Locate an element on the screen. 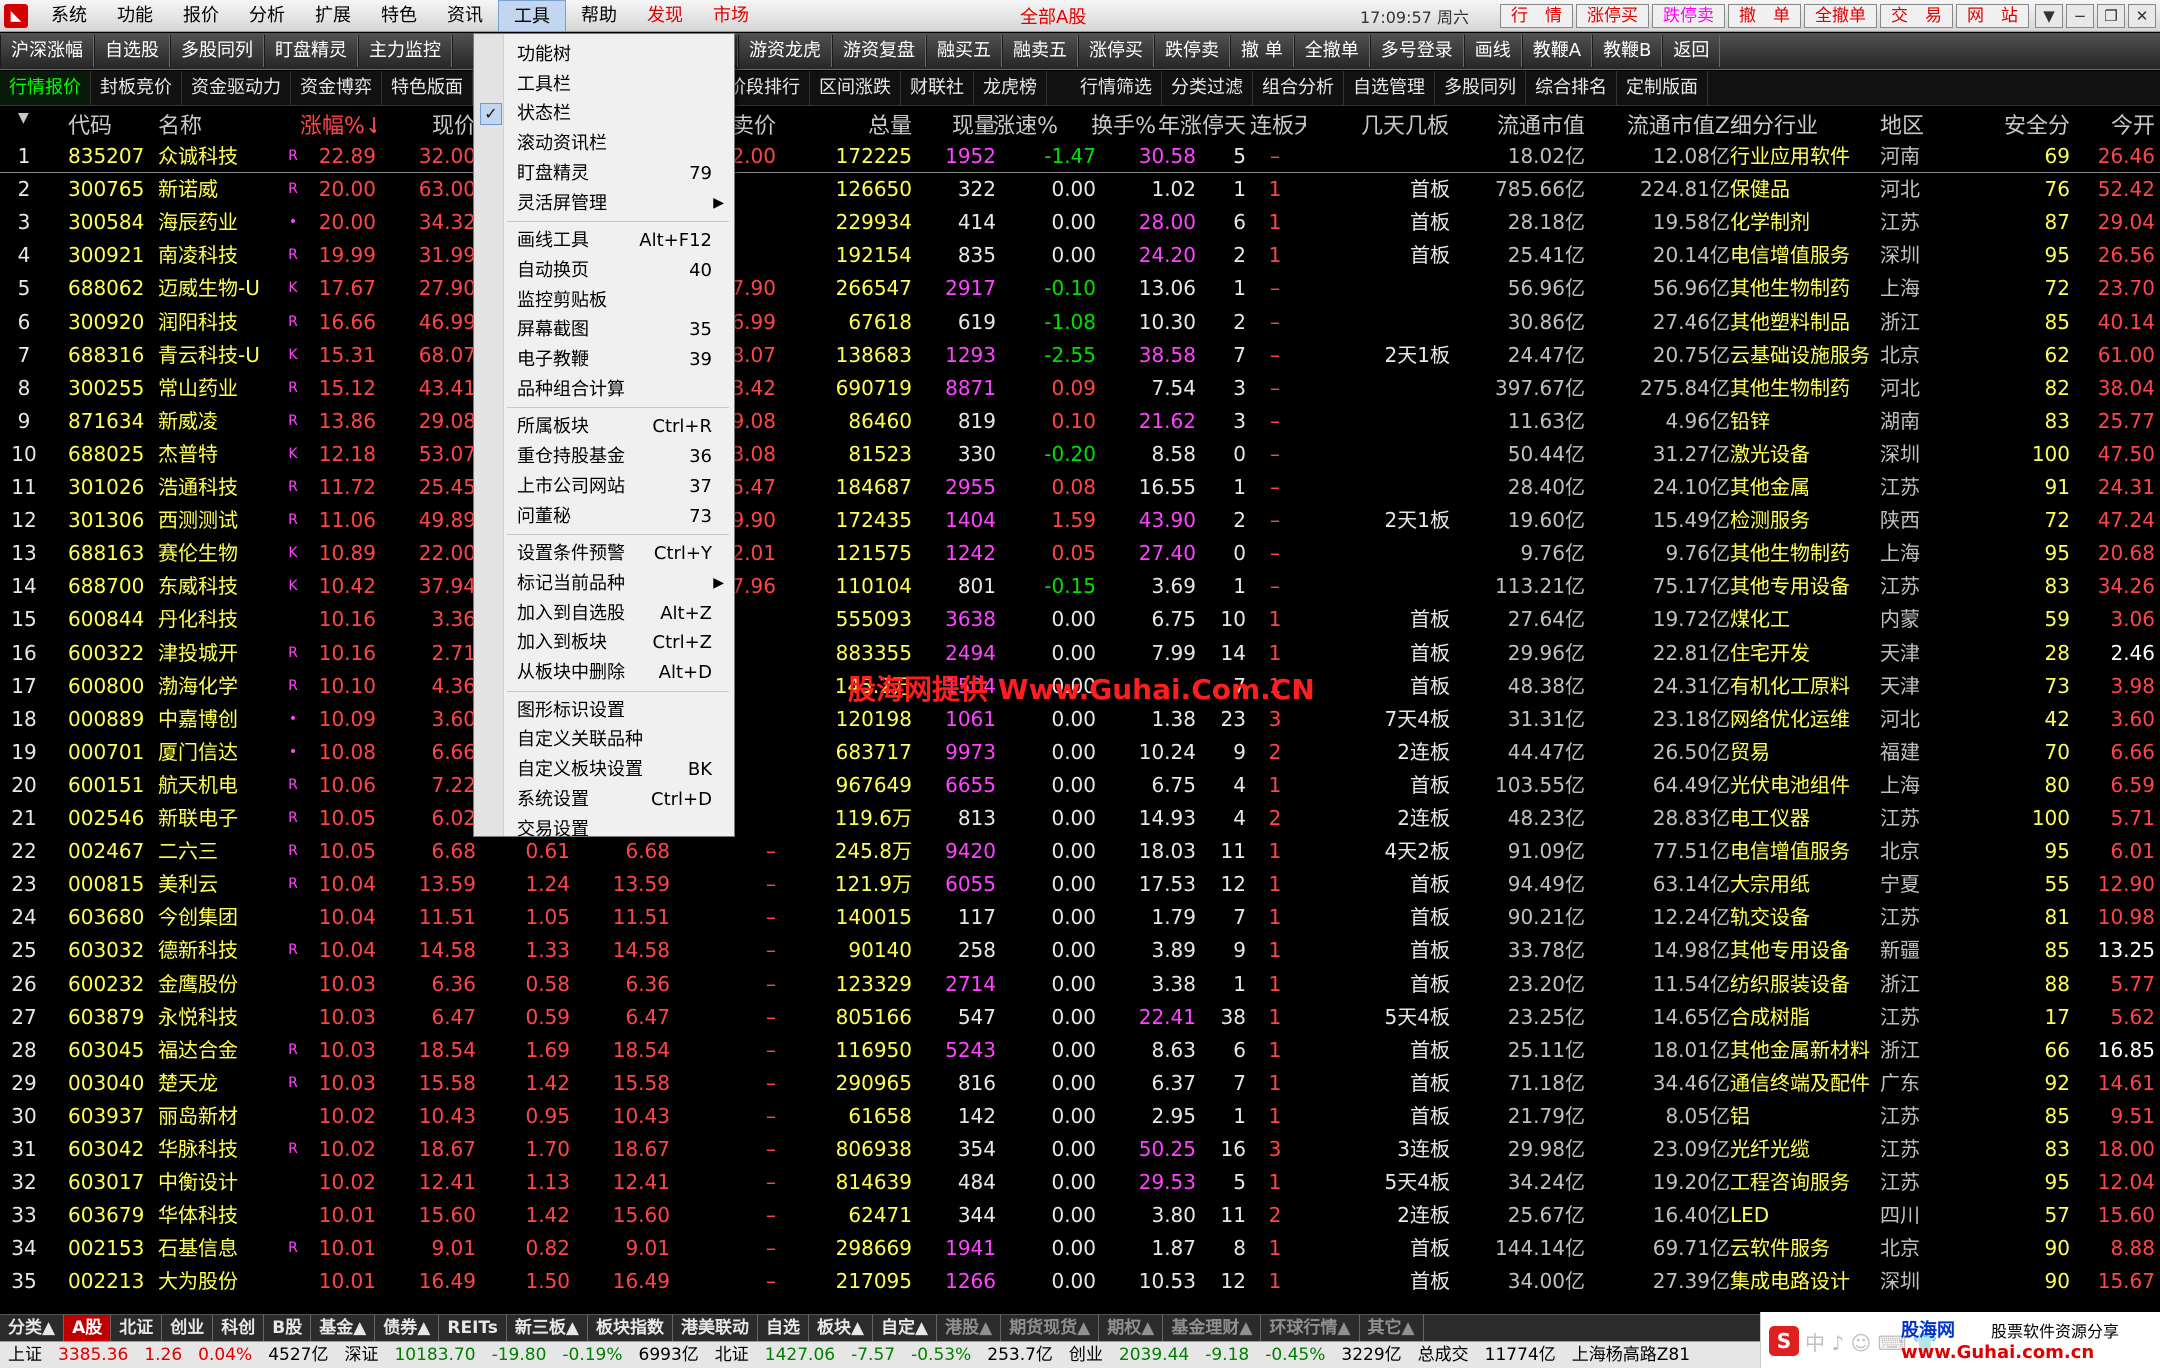 The height and width of the screenshot is (1368, 2160). tools-menu-item-5: 灵活屏管理 ▶ is located at coordinates (604, 203).